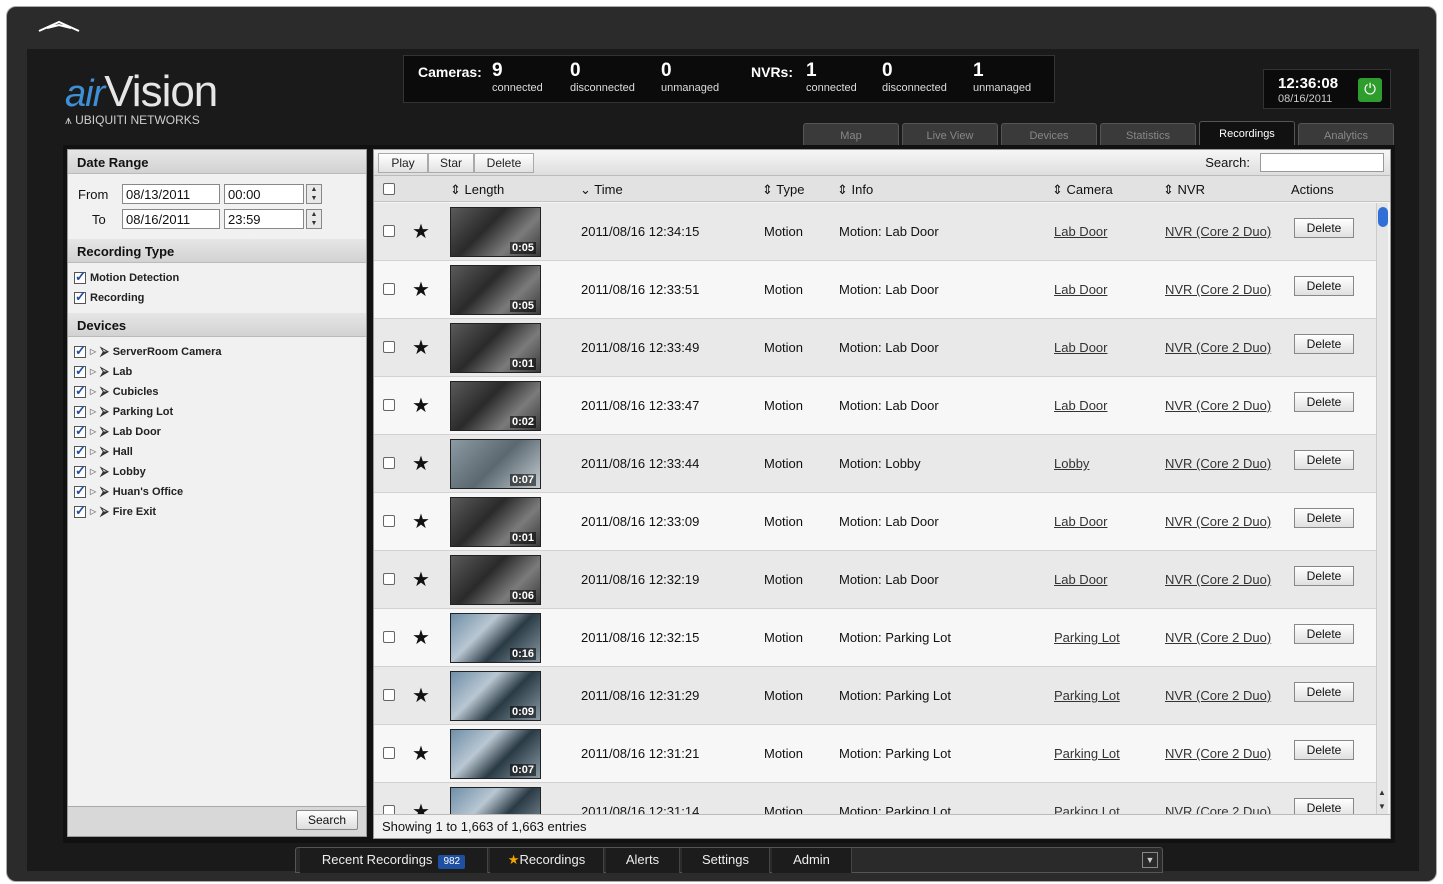 The image size is (1443, 884). What do you see at coordinates (116, 391) in the screenshot?
I see `device-item: ▷⮚Cubicles` at bounding box center [116, 391].